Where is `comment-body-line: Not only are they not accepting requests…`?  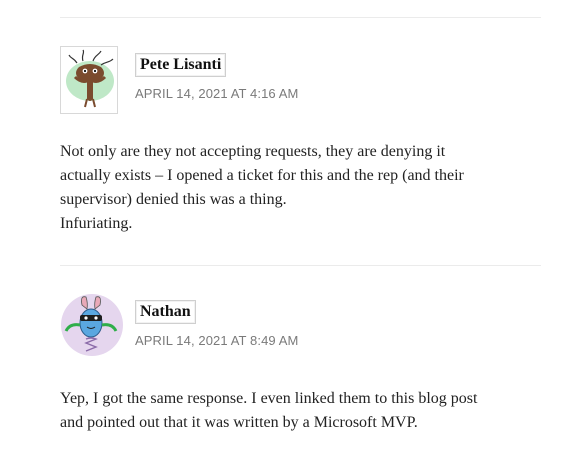
comment-body-line: Not only are they not accepting requests… is located at coordinates (253, 151).